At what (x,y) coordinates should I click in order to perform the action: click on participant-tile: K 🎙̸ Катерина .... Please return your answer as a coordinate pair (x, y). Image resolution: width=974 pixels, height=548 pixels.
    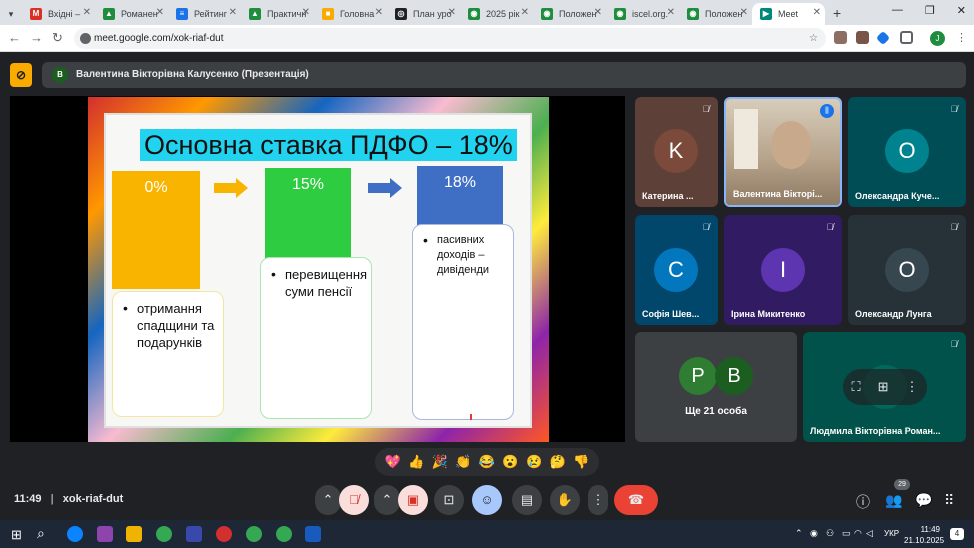
    Looking at the image, I should click on (676, 152).